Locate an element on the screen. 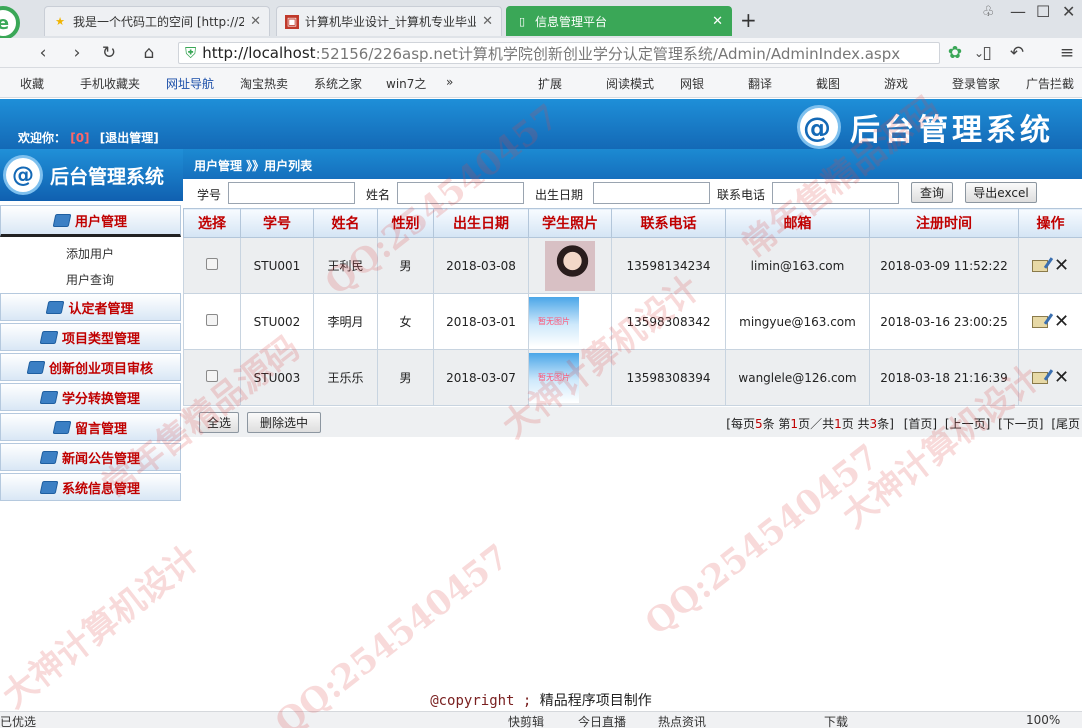 This screenshot has height=728, width=1082. bookmark-item: 网址导航 is located at coordinates (190, 83).